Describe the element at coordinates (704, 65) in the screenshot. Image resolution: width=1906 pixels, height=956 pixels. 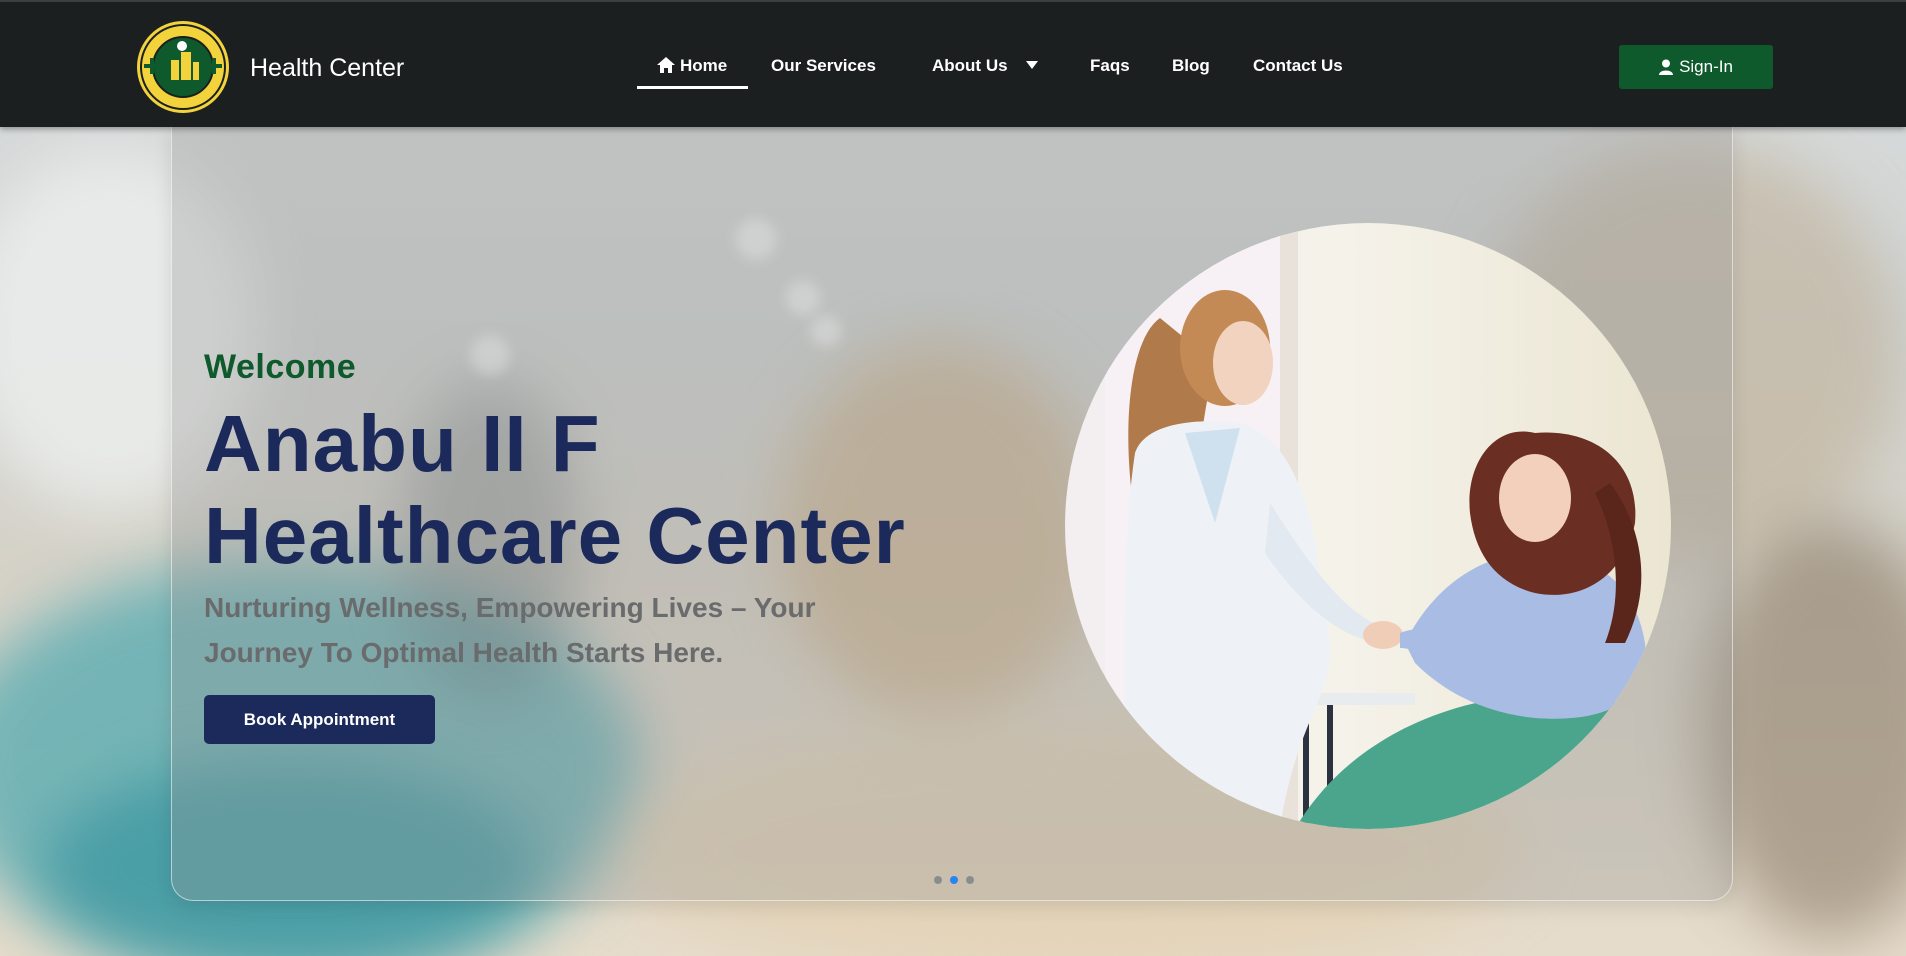
I see `nav-home-label: Home` at that location.